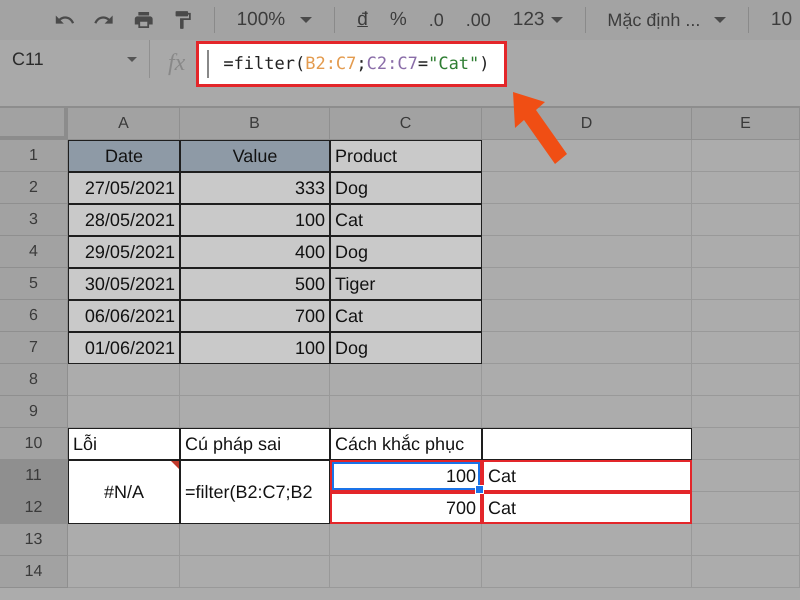 The height and width of the screenshot is (600, 800). I want to click on row-header: 4, so click(34, 252).